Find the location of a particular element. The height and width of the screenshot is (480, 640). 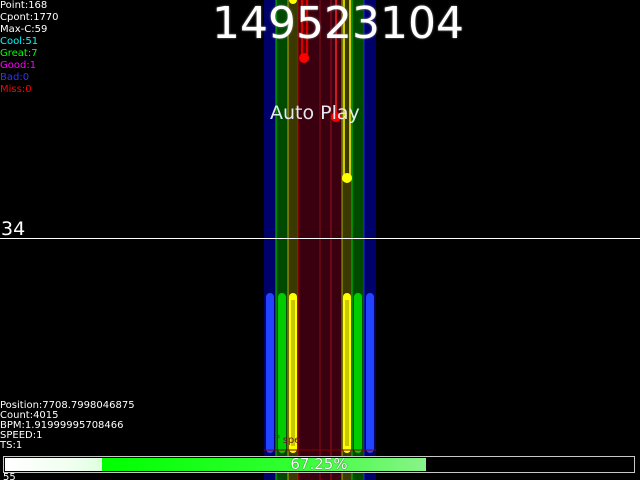

song-progress-bar: 67.25% is located at coordinates (319, 464).